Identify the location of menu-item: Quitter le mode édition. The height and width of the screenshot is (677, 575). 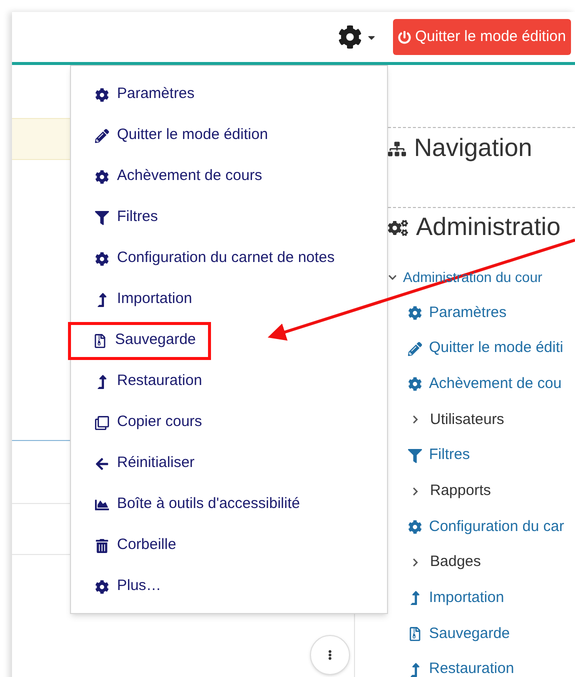
(175, 135).